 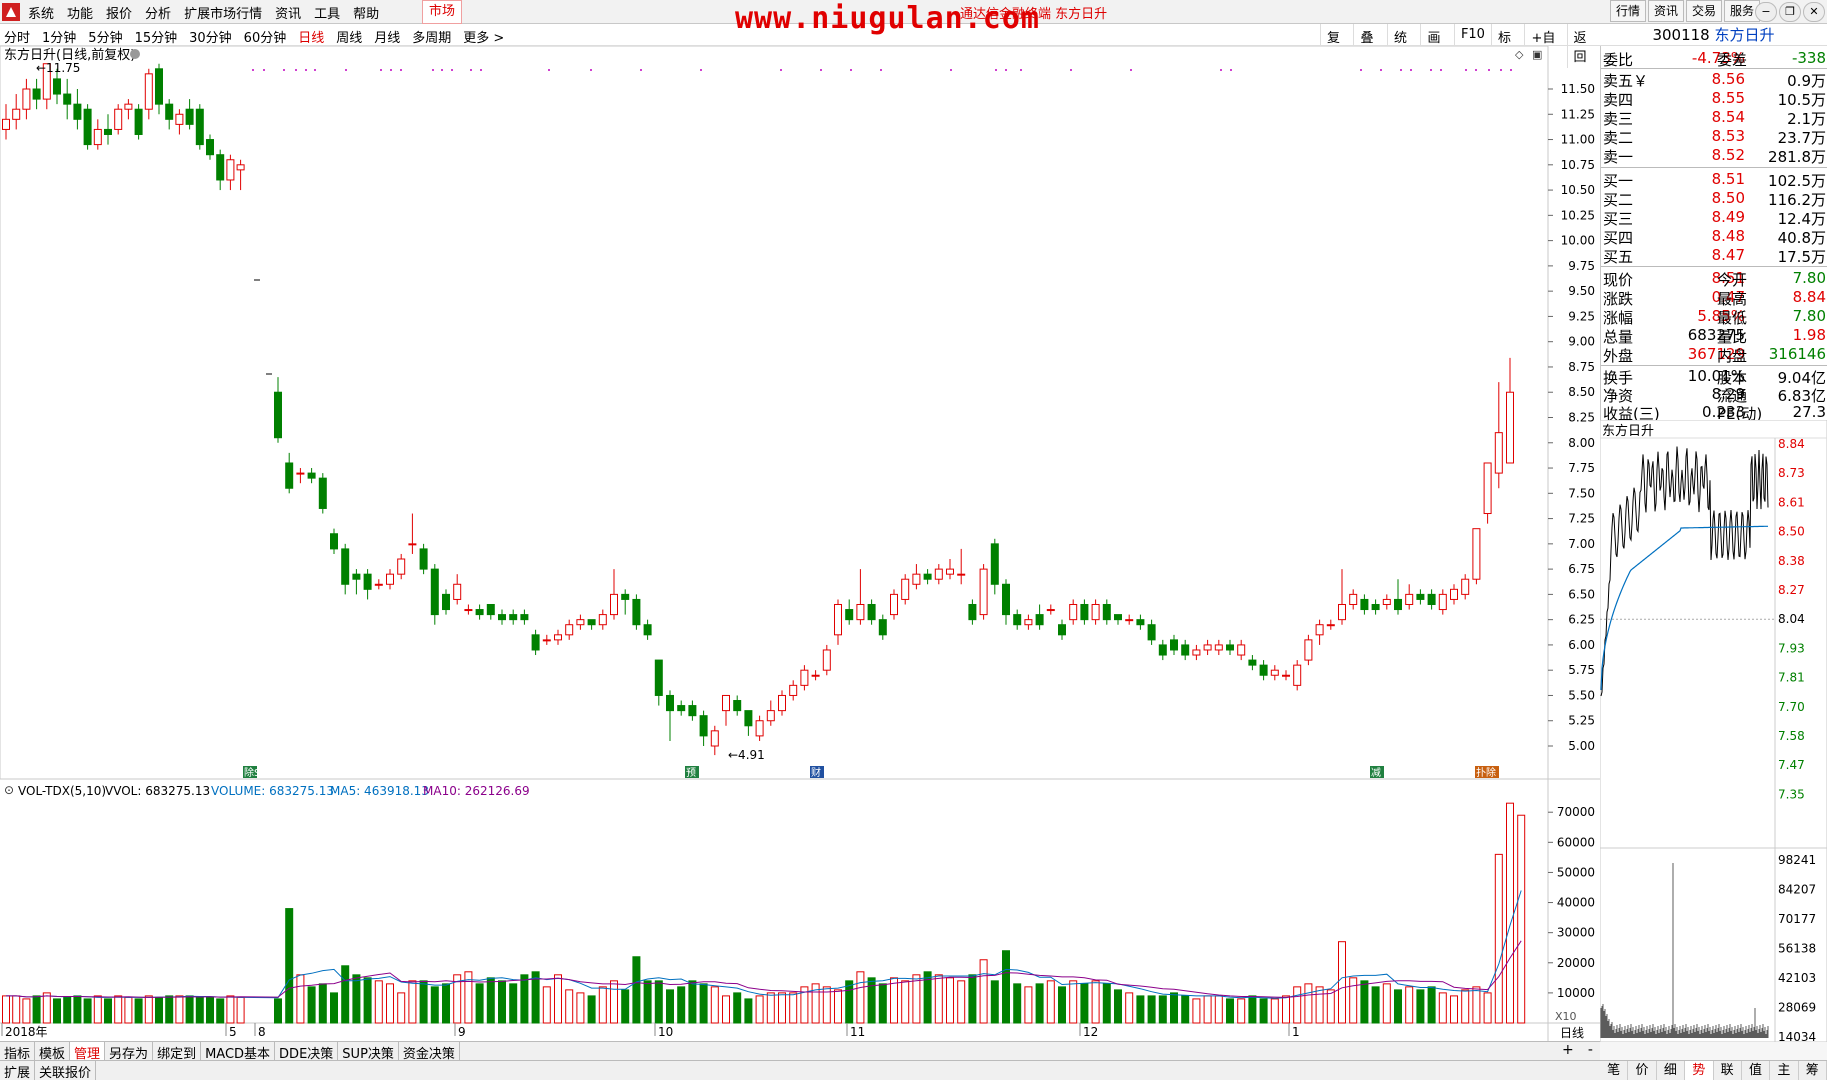 I want to click on intraday-title: 东方日升, so click(x=1628, y=431).